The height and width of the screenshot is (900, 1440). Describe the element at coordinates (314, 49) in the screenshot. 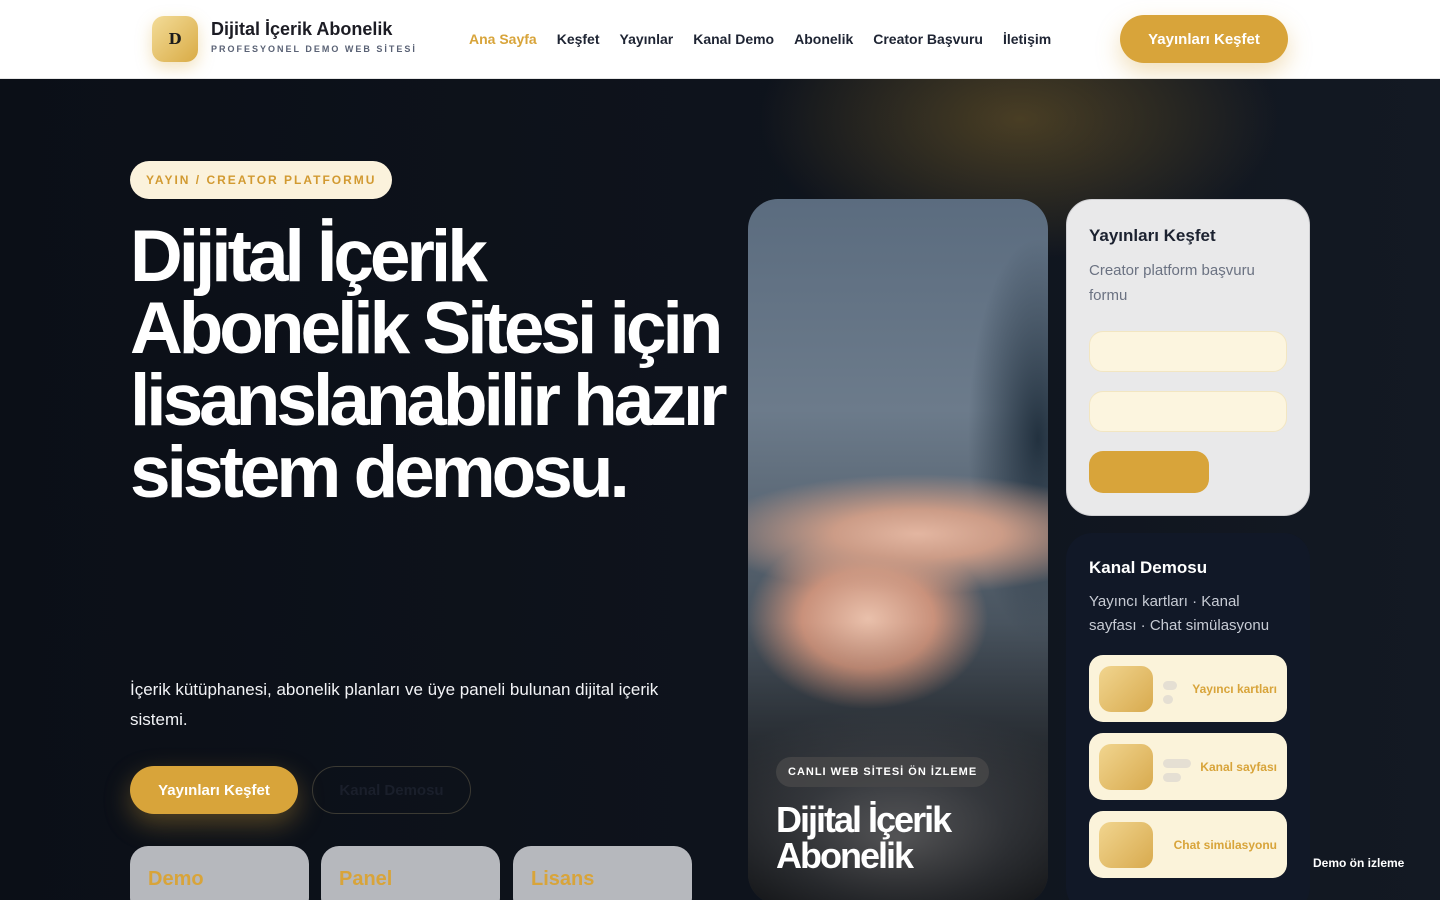

I see `brand-subtitle: PROFESYONEL DEMO WEB SİTESİ` at that location.